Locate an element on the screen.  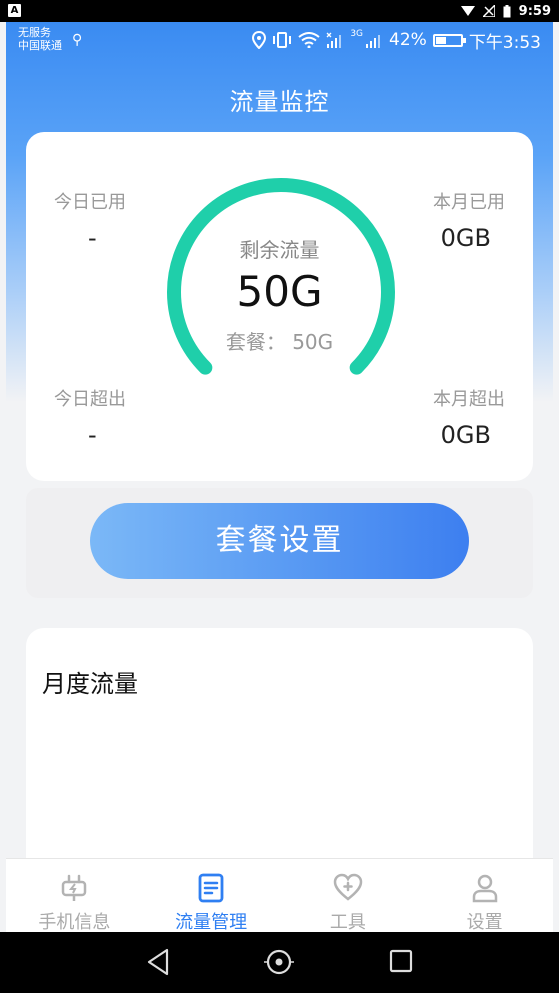
today-used-label: 今日已用 is located at coordinates (90, 202).